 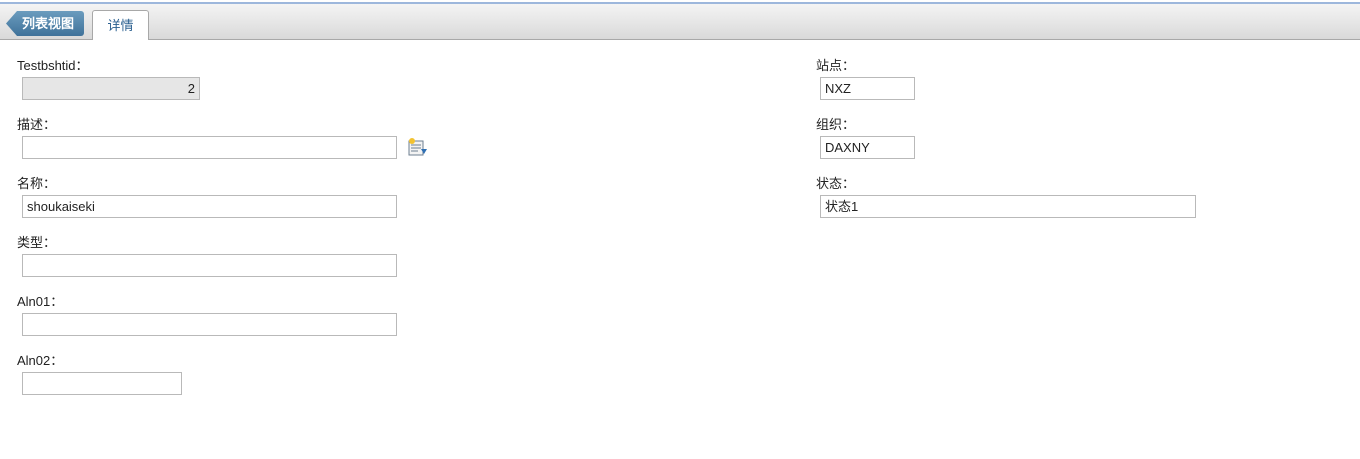 What do you see at coordinates (836, 183) in the screenshot?
I see `status-label: 状态：` at bounding box center [836, 183].